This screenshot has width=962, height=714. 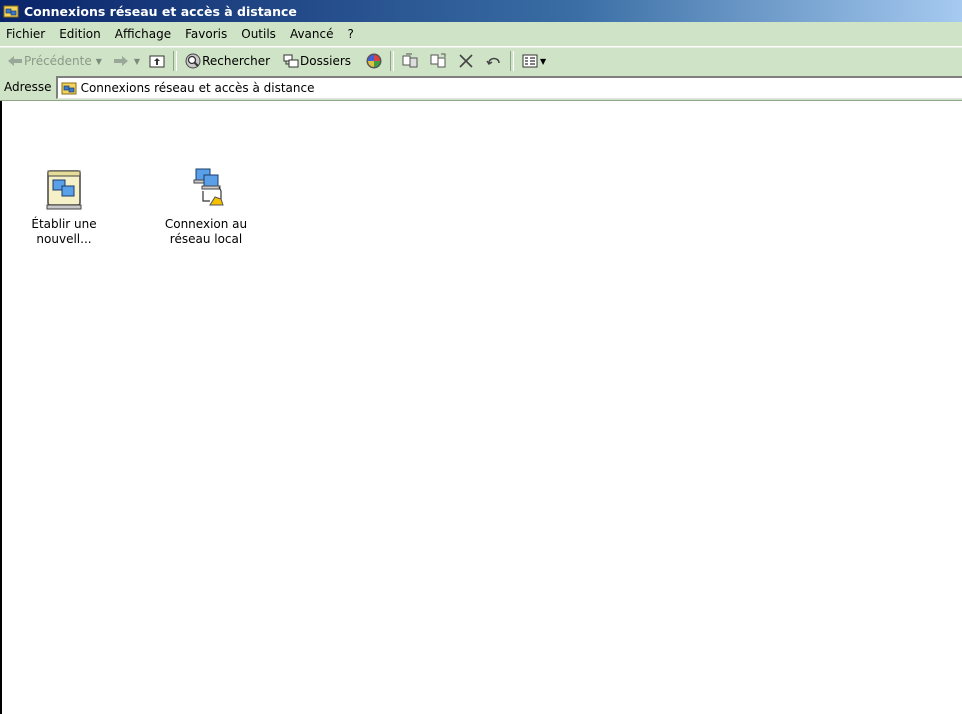 What do you see at coordinates (481, 61) in the screenshot?
I see `standard-toolbar: Précédente ▼ ▼ Rechercher Dossiers ▼` at bounding box center [481, 61].